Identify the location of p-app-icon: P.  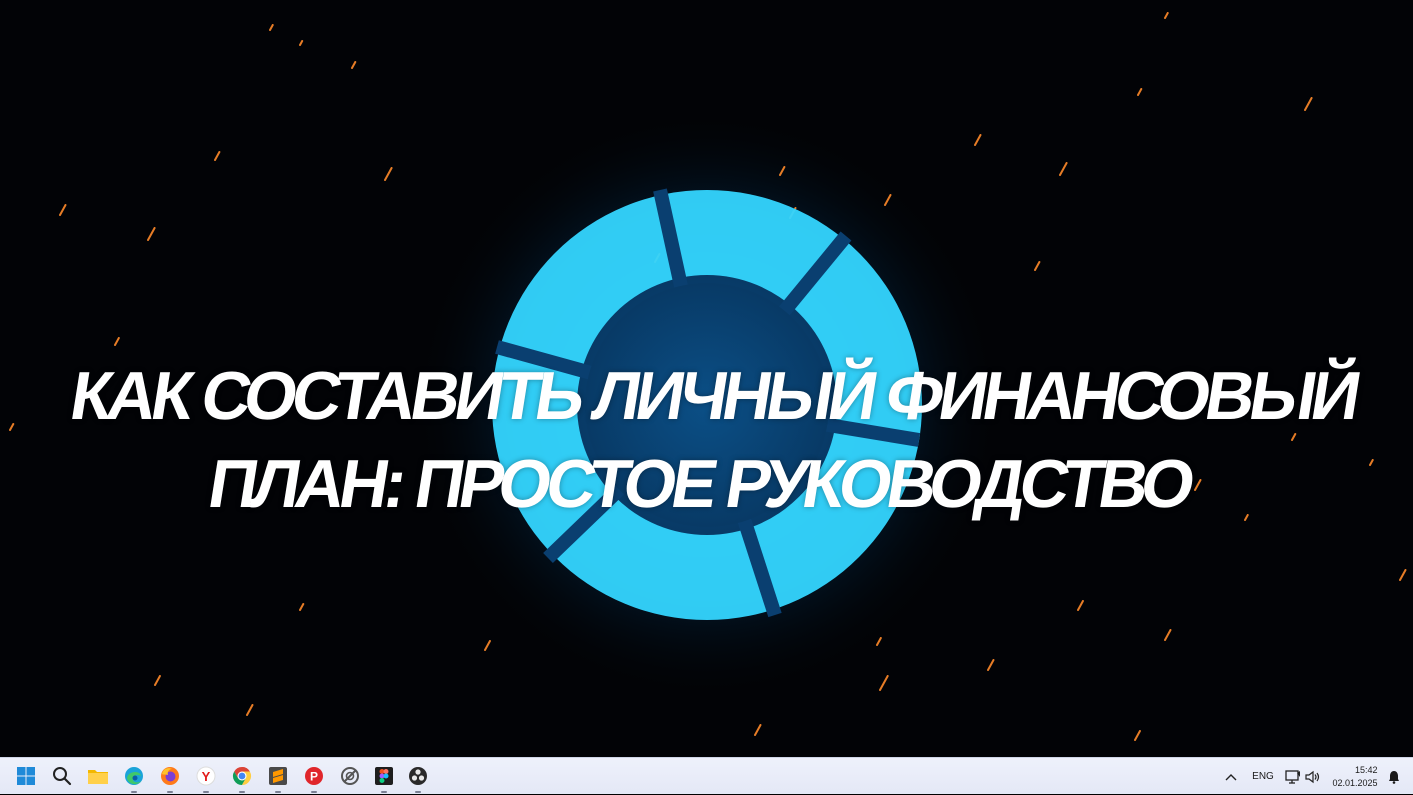
(314, 776).